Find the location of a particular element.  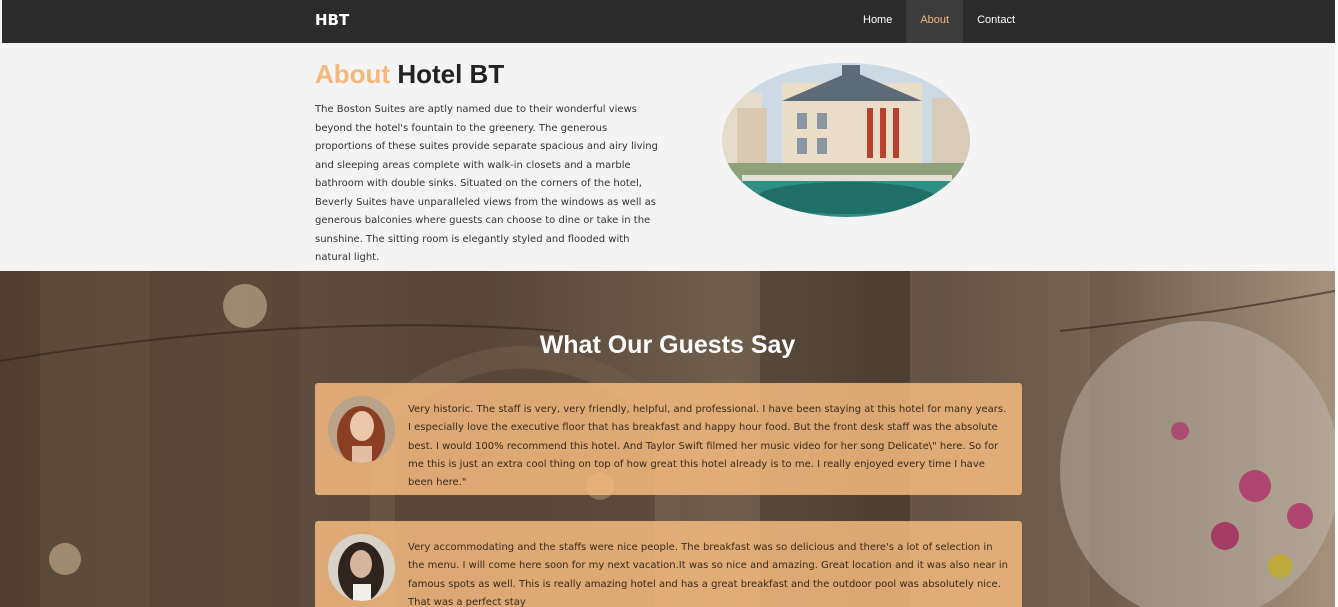

hotel-image is located at coordinates (846, 140).